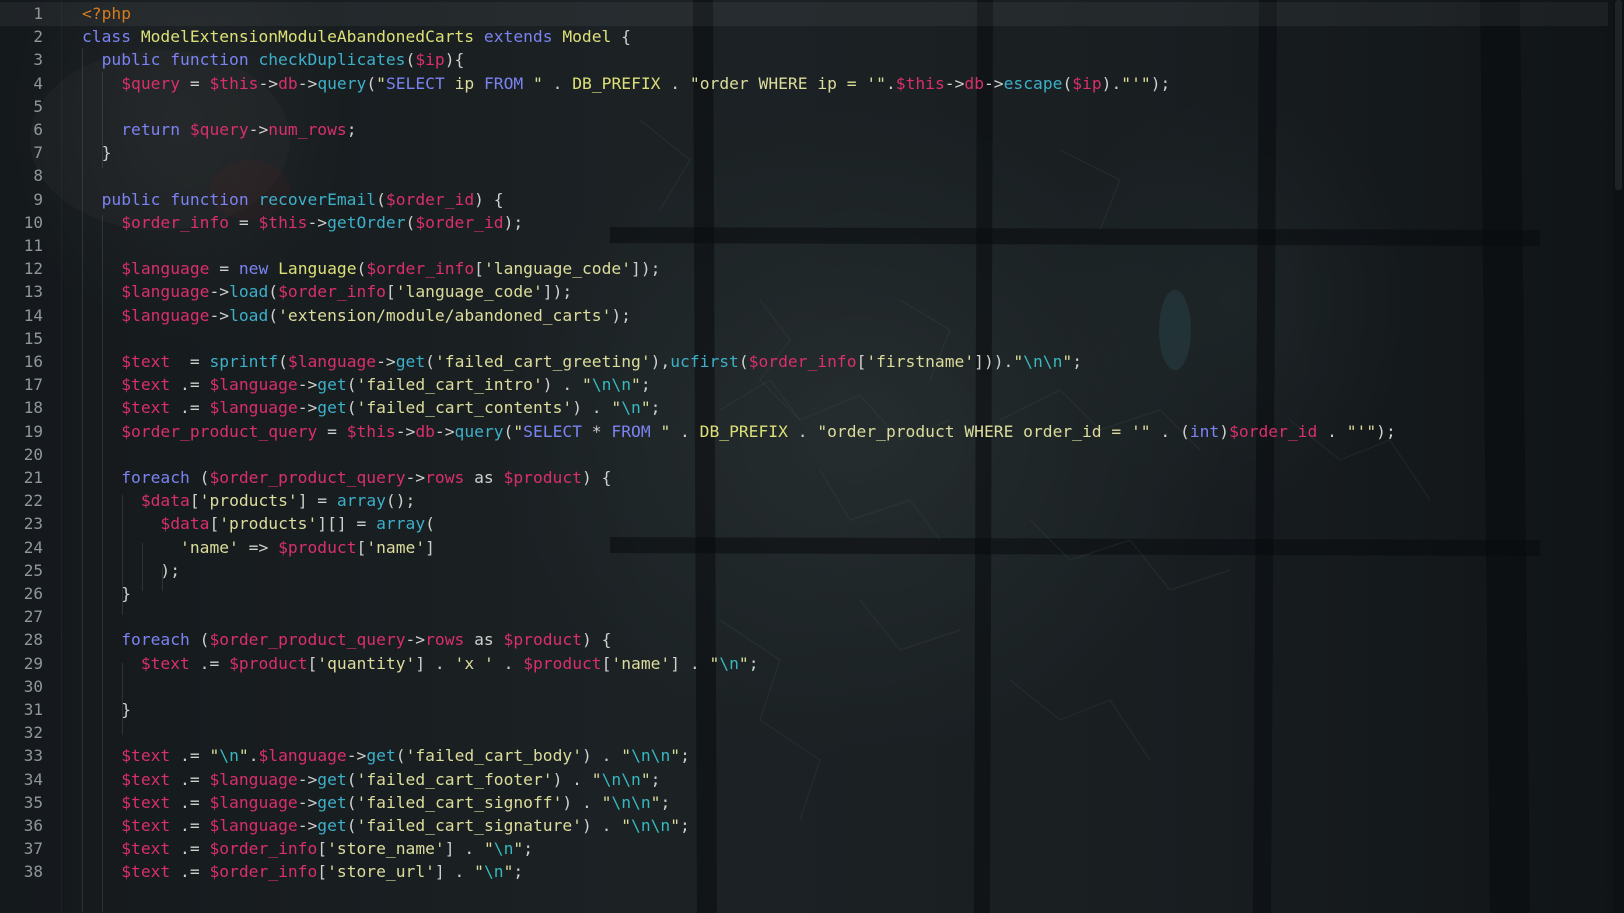 The width and height of the screenshot is (1624, 913). Describe the element at coordinates (122, 555) in the screenshot. I see `indent-guide` at that location.